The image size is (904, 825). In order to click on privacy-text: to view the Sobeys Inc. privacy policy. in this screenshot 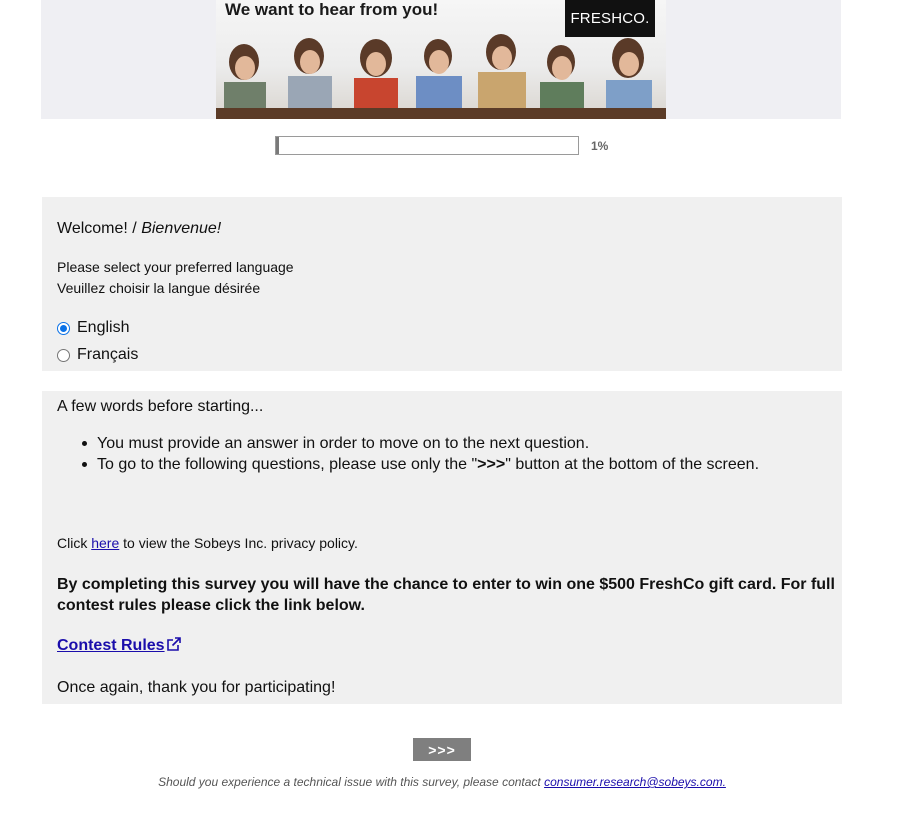, I will do `click(238, 543)`.